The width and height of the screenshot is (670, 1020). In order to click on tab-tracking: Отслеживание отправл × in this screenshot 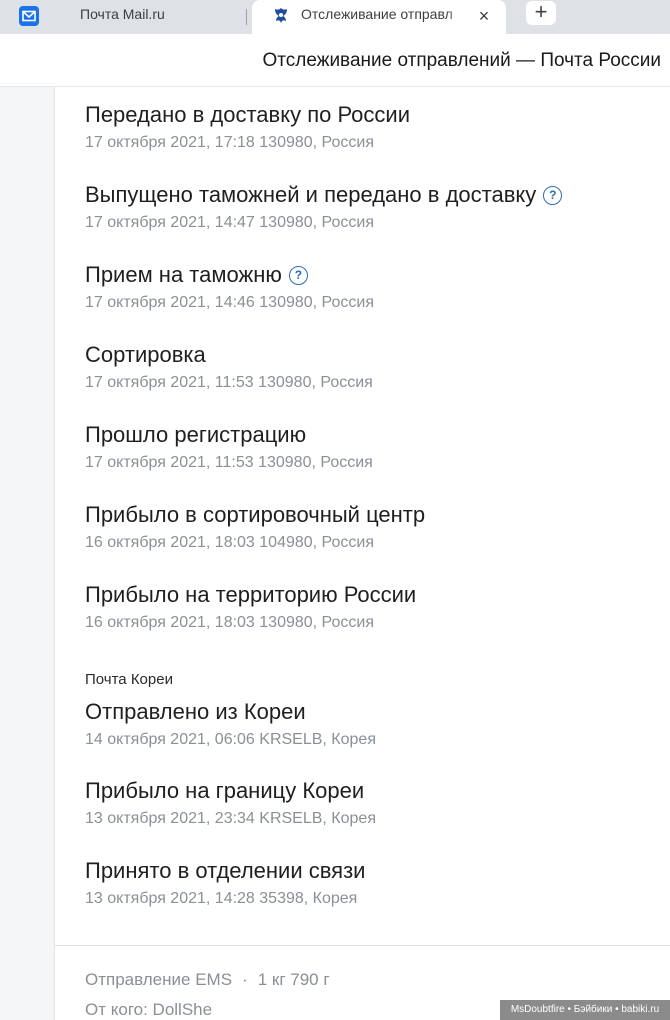, I will do `click(379, 17)`.